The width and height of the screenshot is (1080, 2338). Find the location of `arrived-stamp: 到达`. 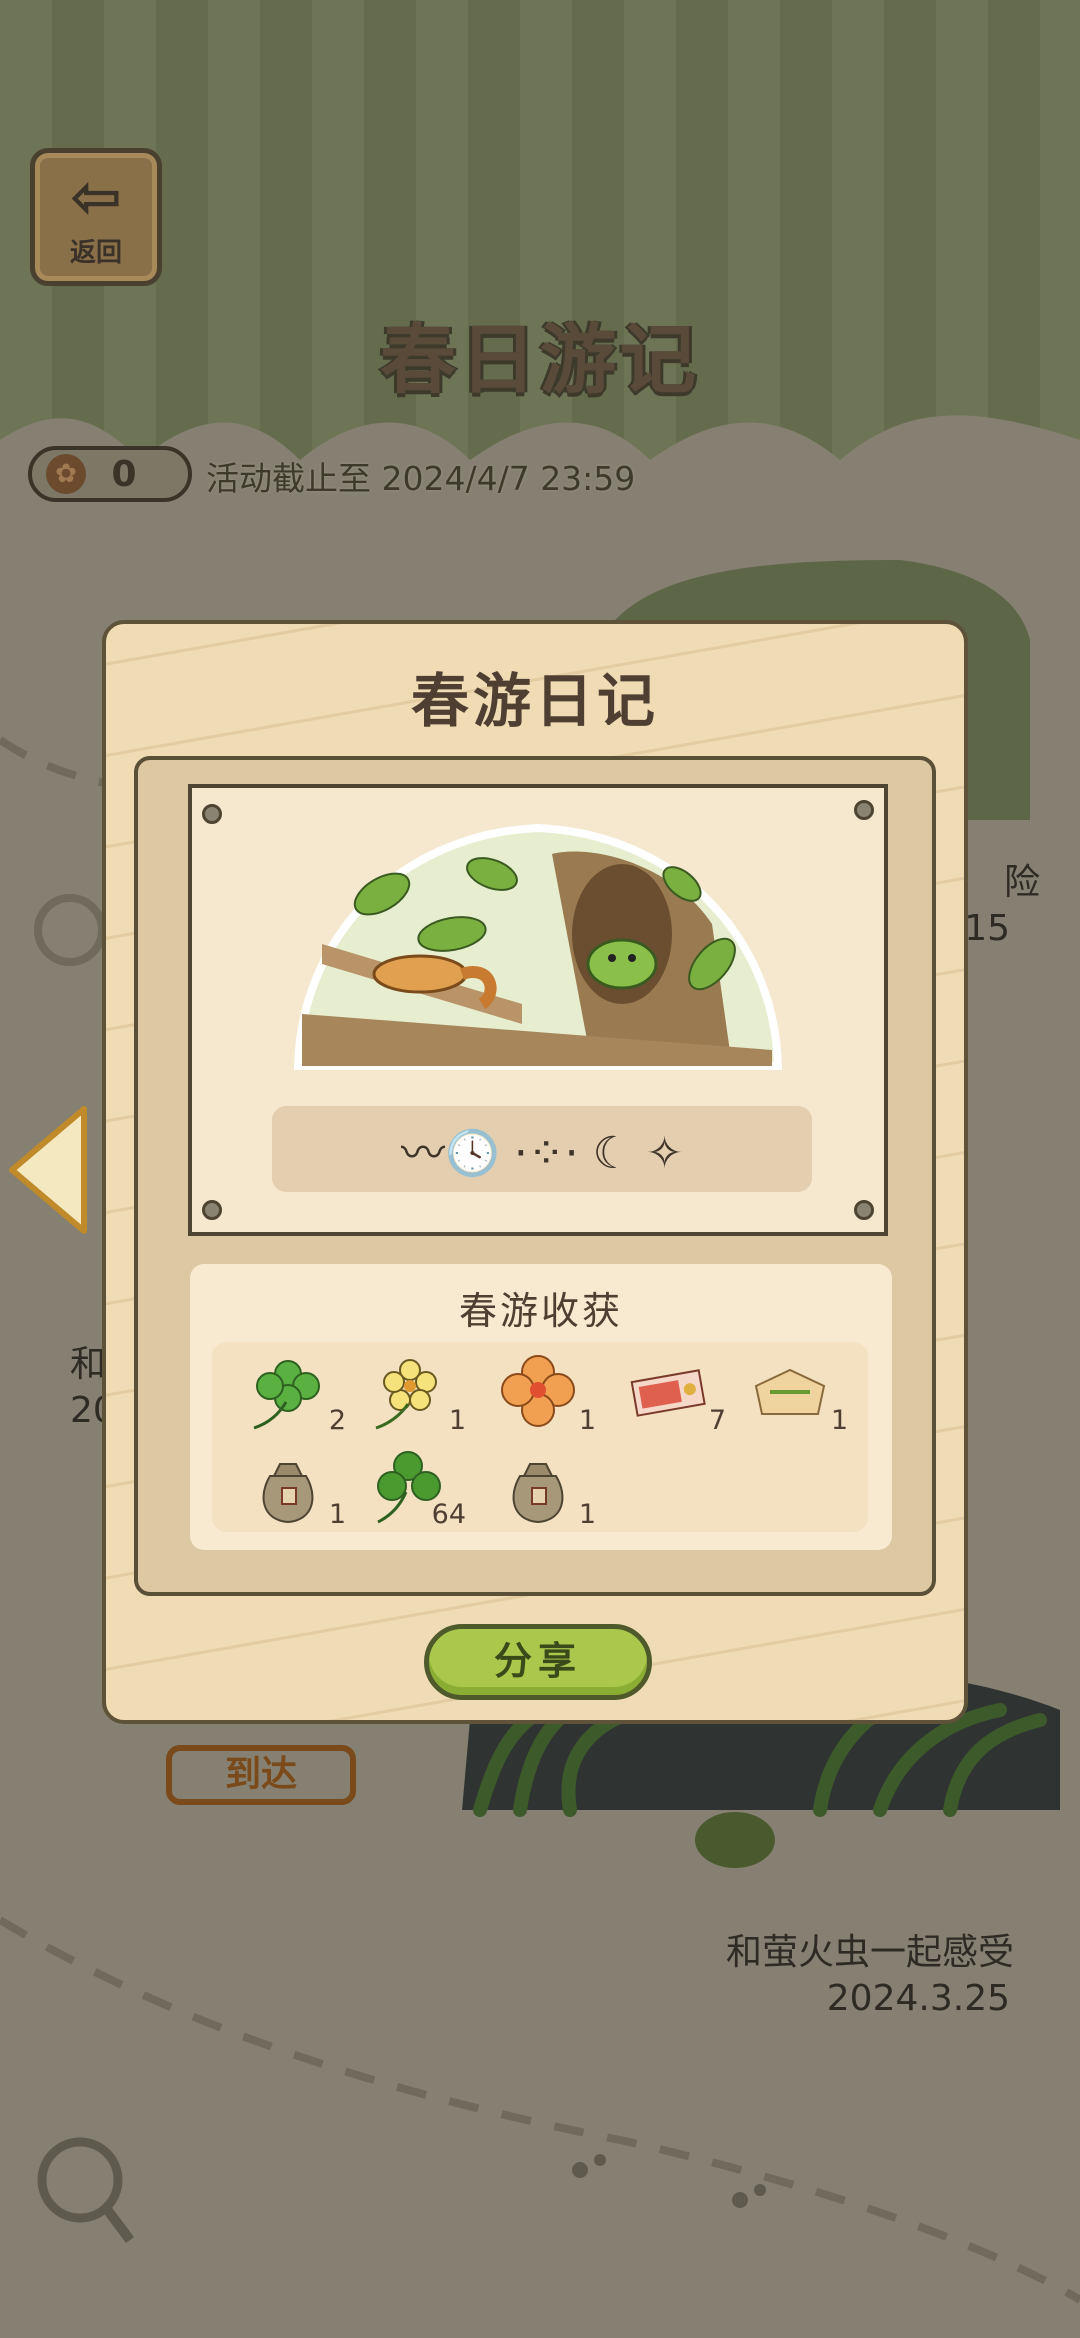

arrived-stamp: 到达 is located at coordinates (261, 1775).